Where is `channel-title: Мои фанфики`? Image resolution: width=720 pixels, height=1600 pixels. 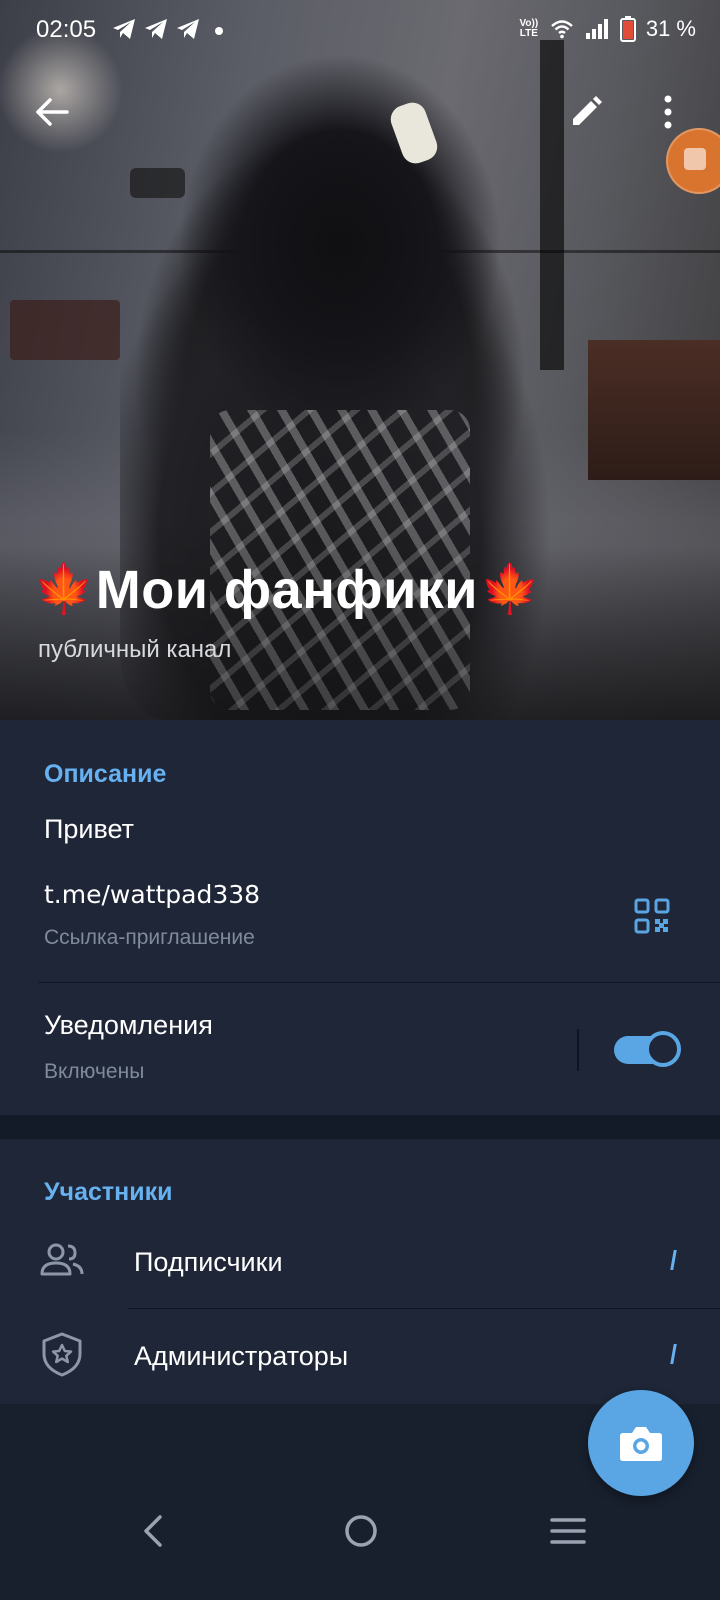 channel-title: Мои фанфики is located at coordinates (286, 590).